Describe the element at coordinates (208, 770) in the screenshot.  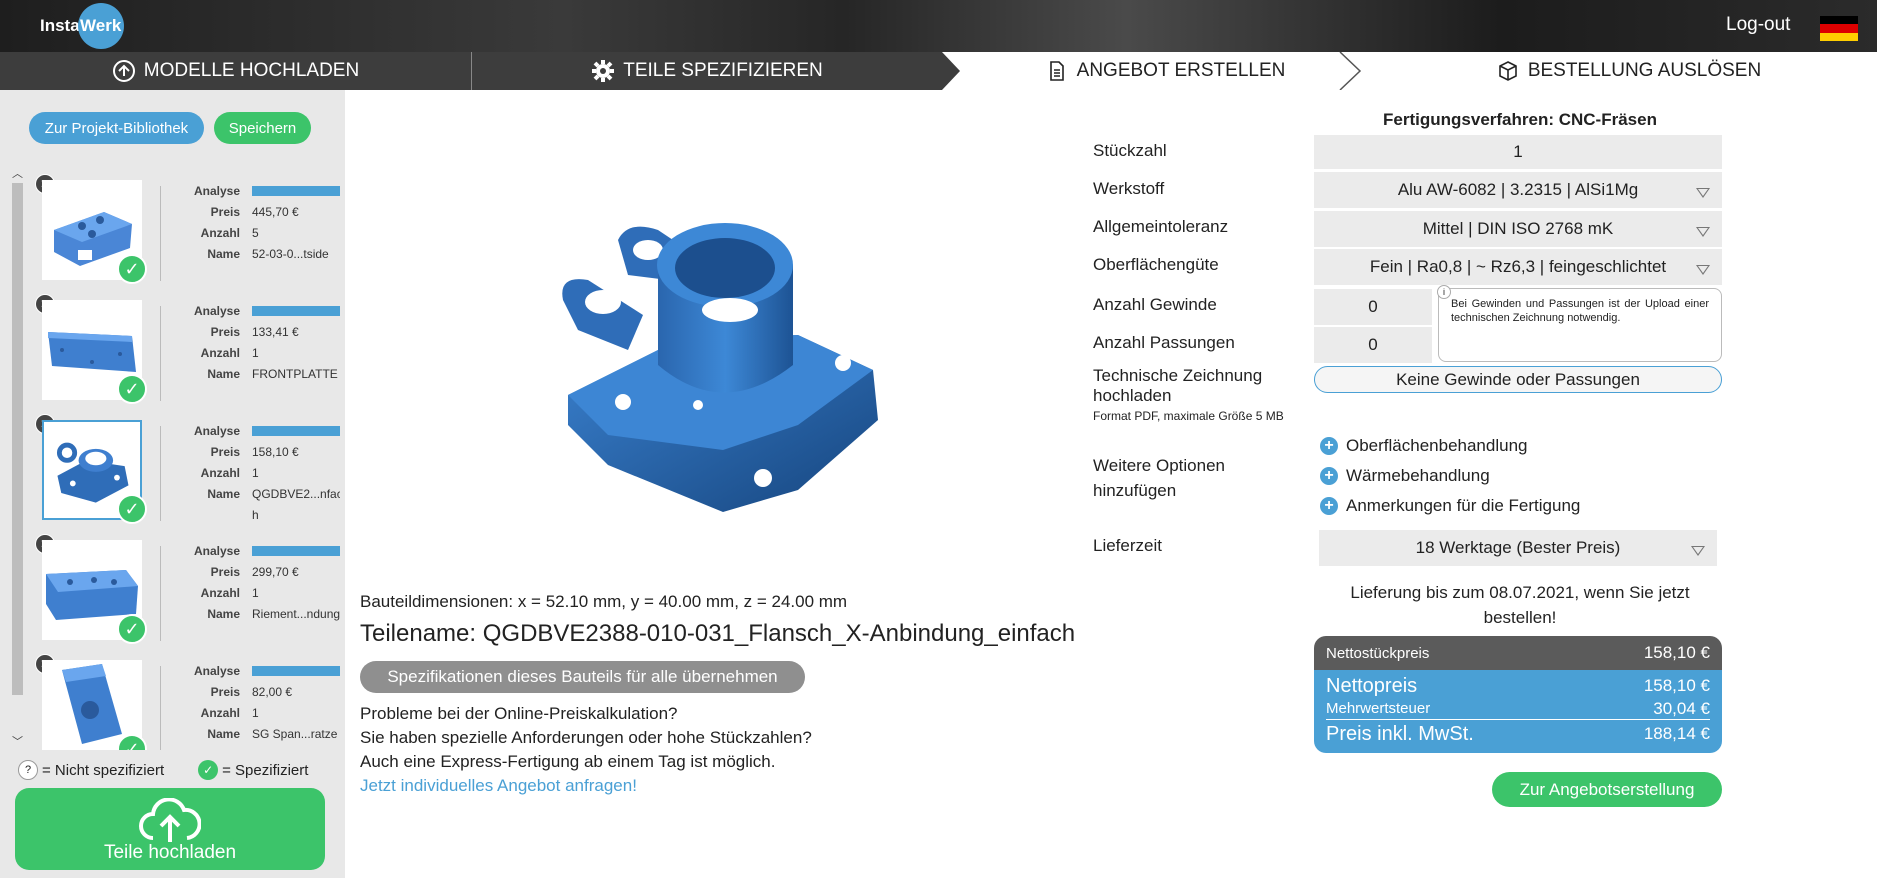
I see `check-icon: ✓` at that location.